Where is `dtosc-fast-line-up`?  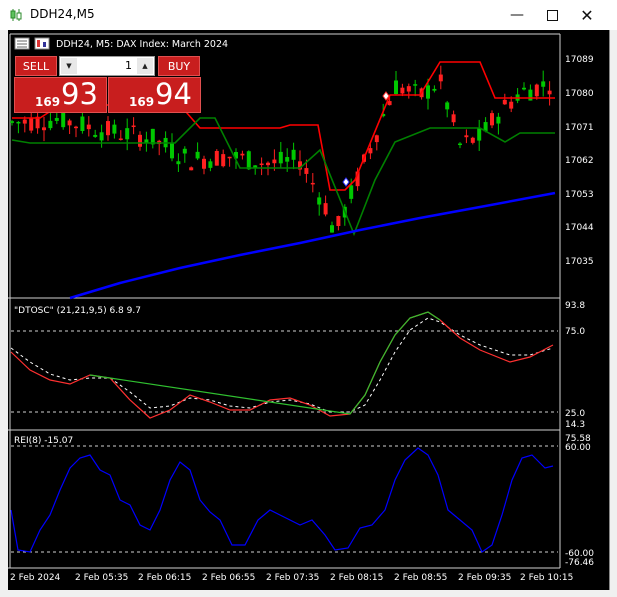 dtosc-fast-line-up is located at coordinates (265, 363).